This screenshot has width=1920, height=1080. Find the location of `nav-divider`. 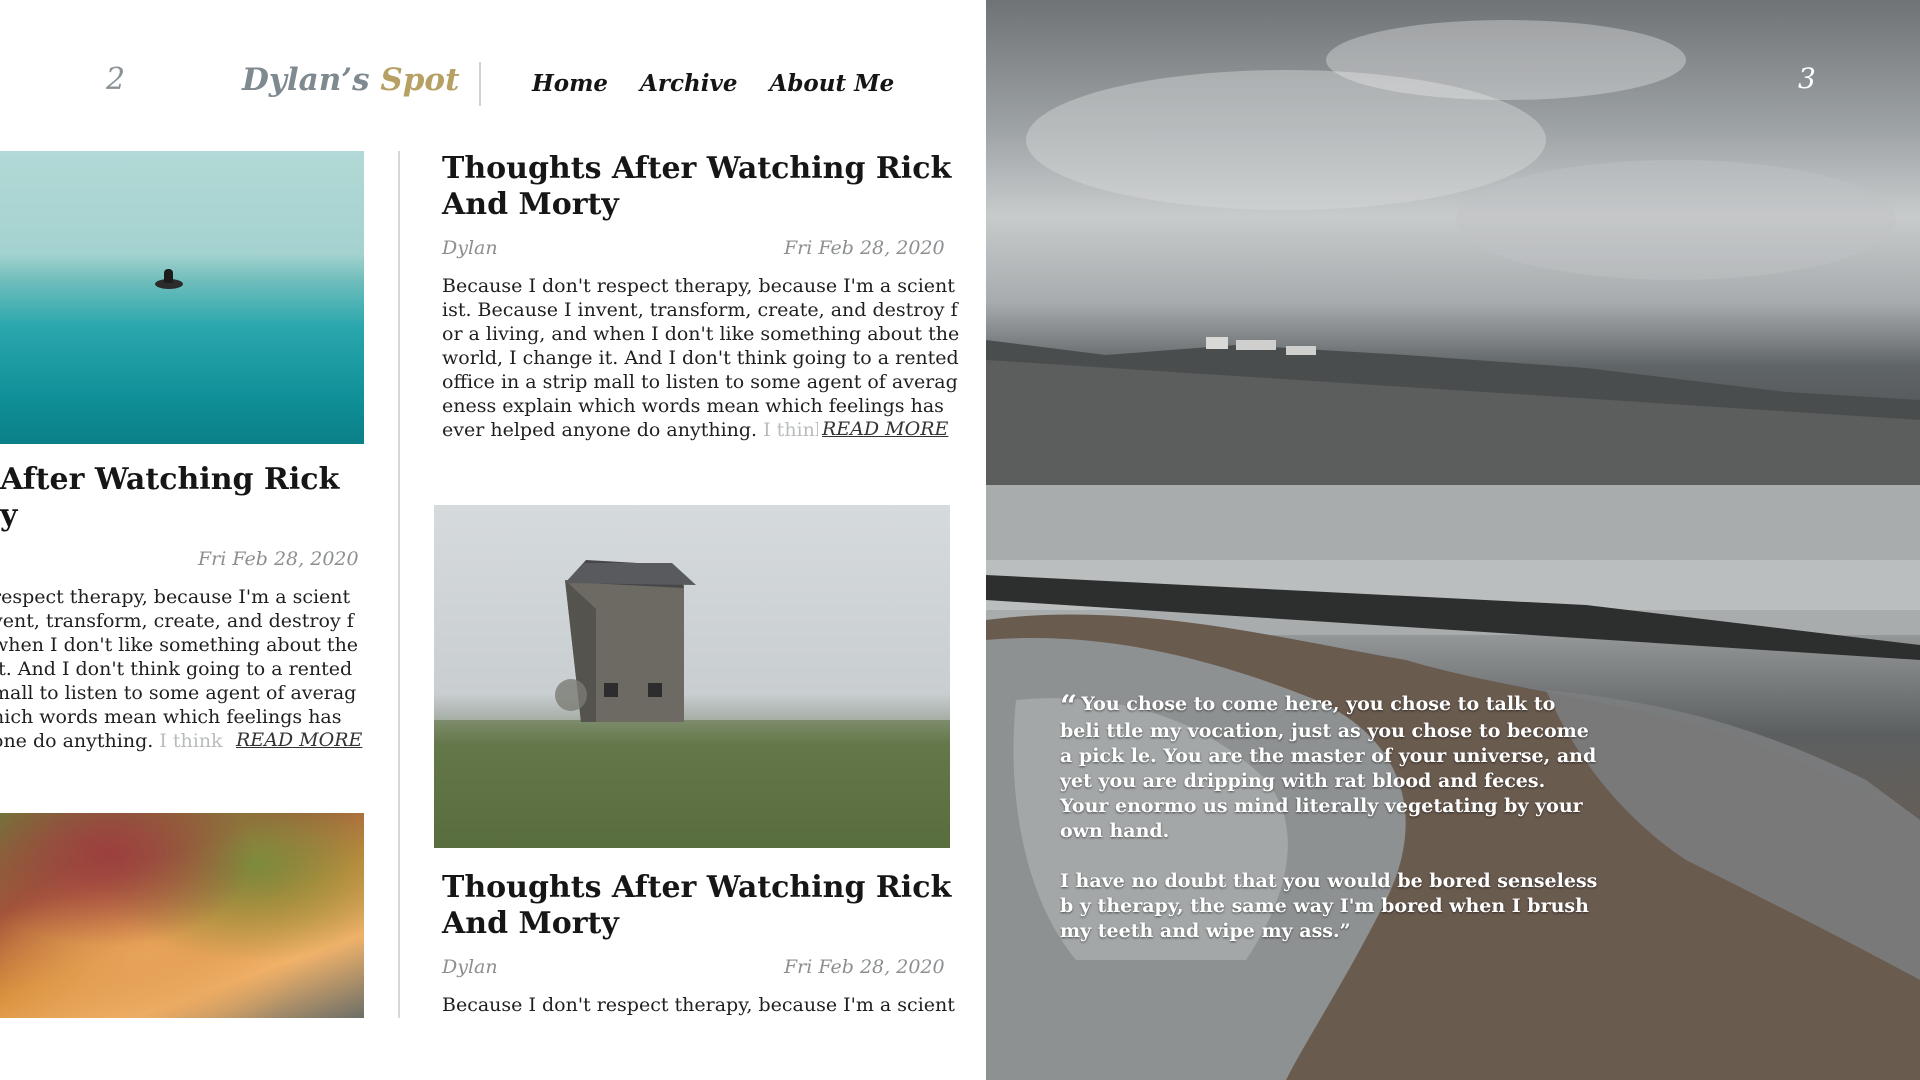

nav-divider is located at coordinates (480, 84).